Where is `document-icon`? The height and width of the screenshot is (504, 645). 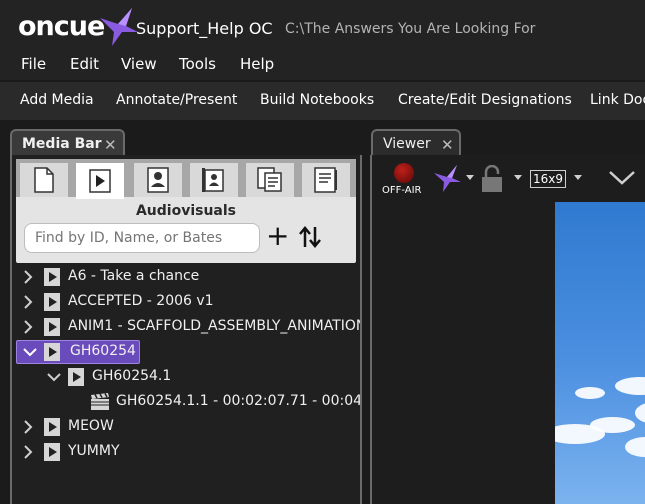
document-icon is located at coordinates (44, 180).